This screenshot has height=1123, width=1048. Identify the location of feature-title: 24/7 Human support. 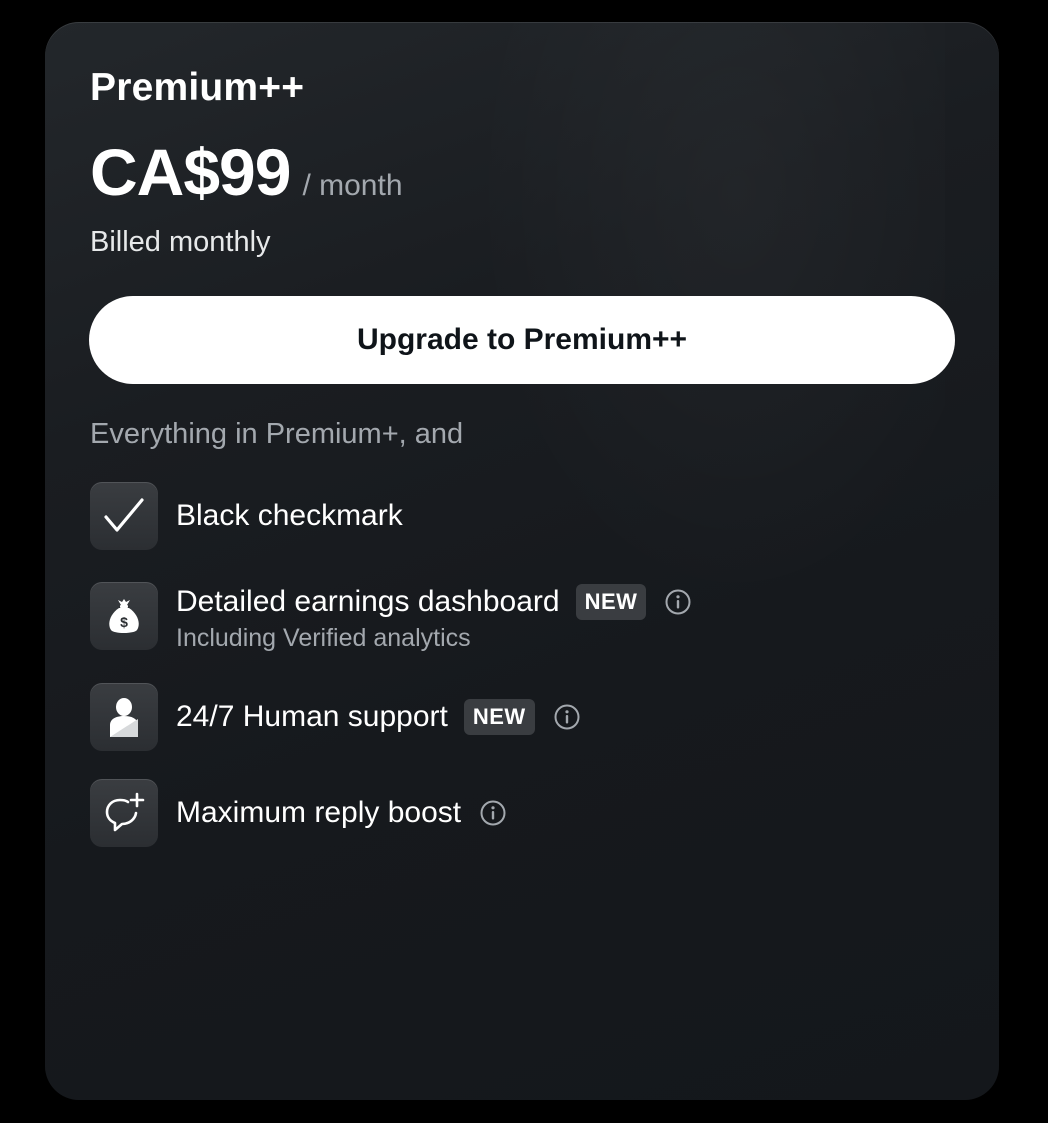
(312, 716).